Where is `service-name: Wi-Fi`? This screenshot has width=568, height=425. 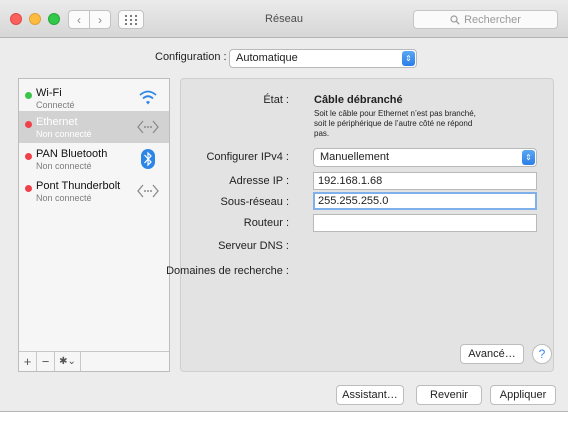 service-name: Wi-Fi is located at coordinates (49, 93).